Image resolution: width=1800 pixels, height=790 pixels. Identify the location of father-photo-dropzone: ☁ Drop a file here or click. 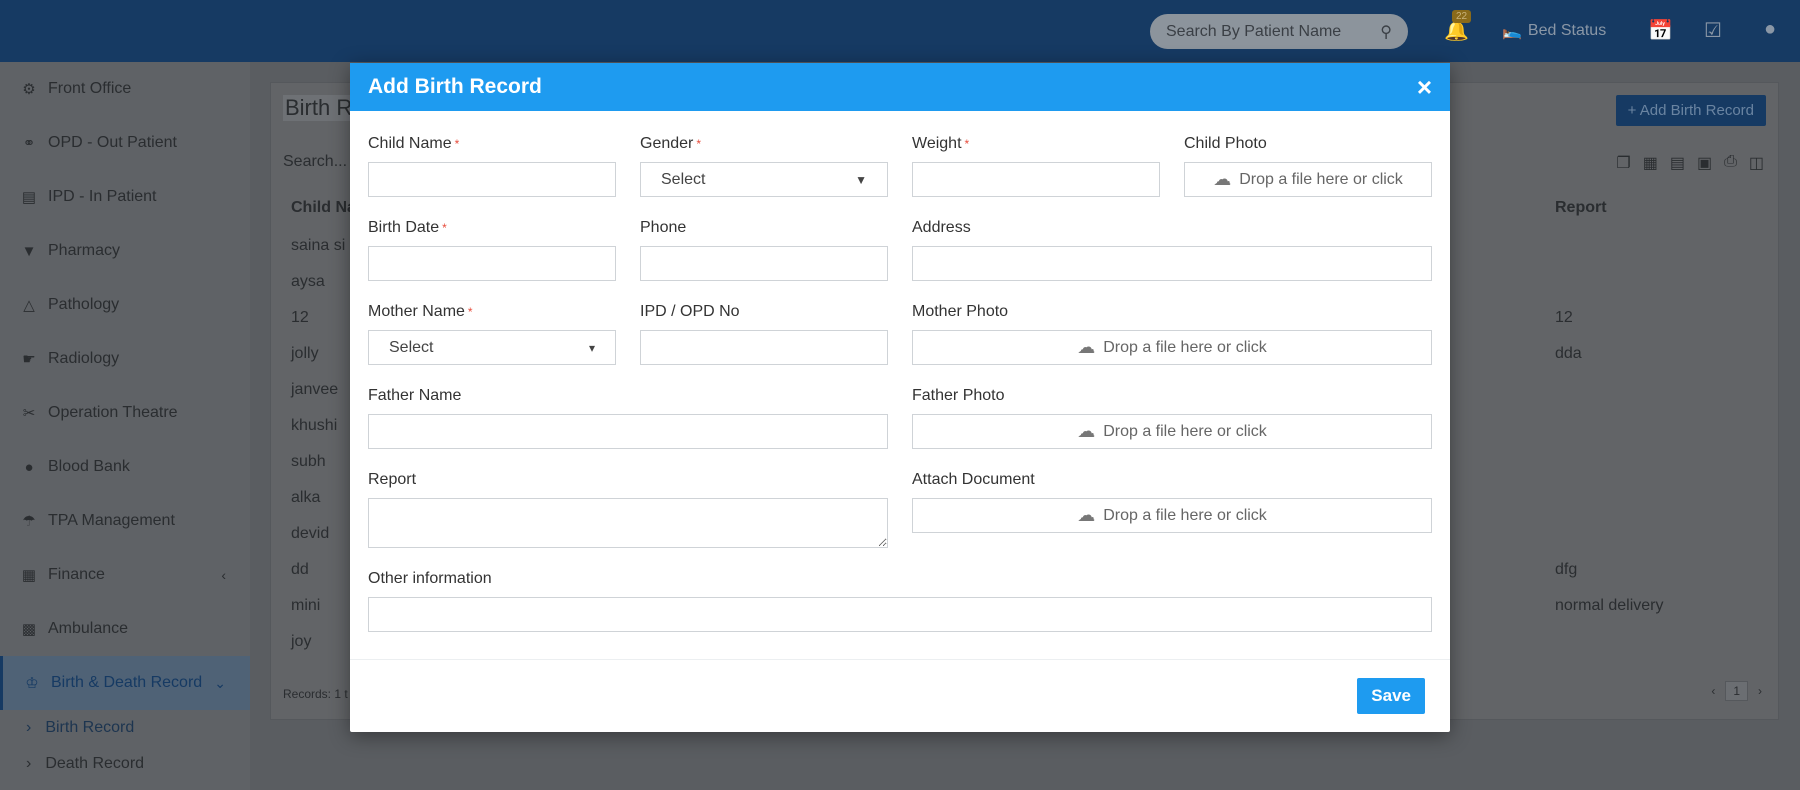
(1172, 431).